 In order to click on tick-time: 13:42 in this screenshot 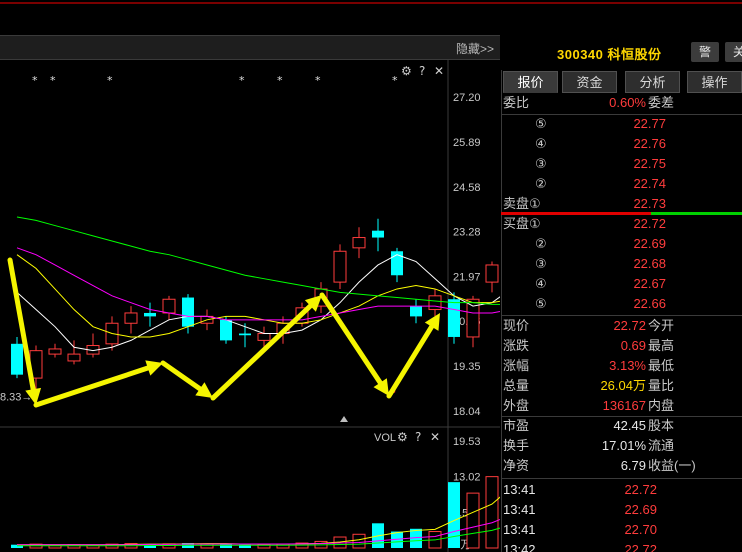, I will do `click(519, 547)`.